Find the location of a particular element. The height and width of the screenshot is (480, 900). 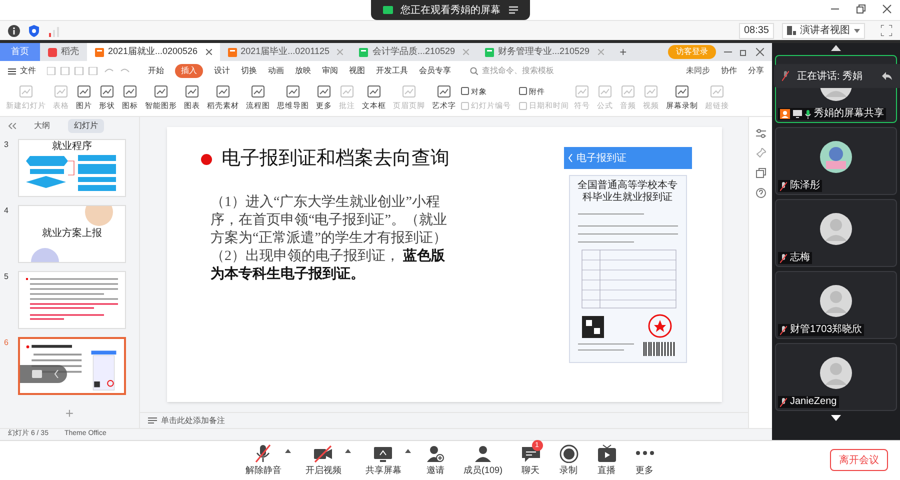

participant-name: 秀娟的屏幕共享 is located at coordinates (849, 114).